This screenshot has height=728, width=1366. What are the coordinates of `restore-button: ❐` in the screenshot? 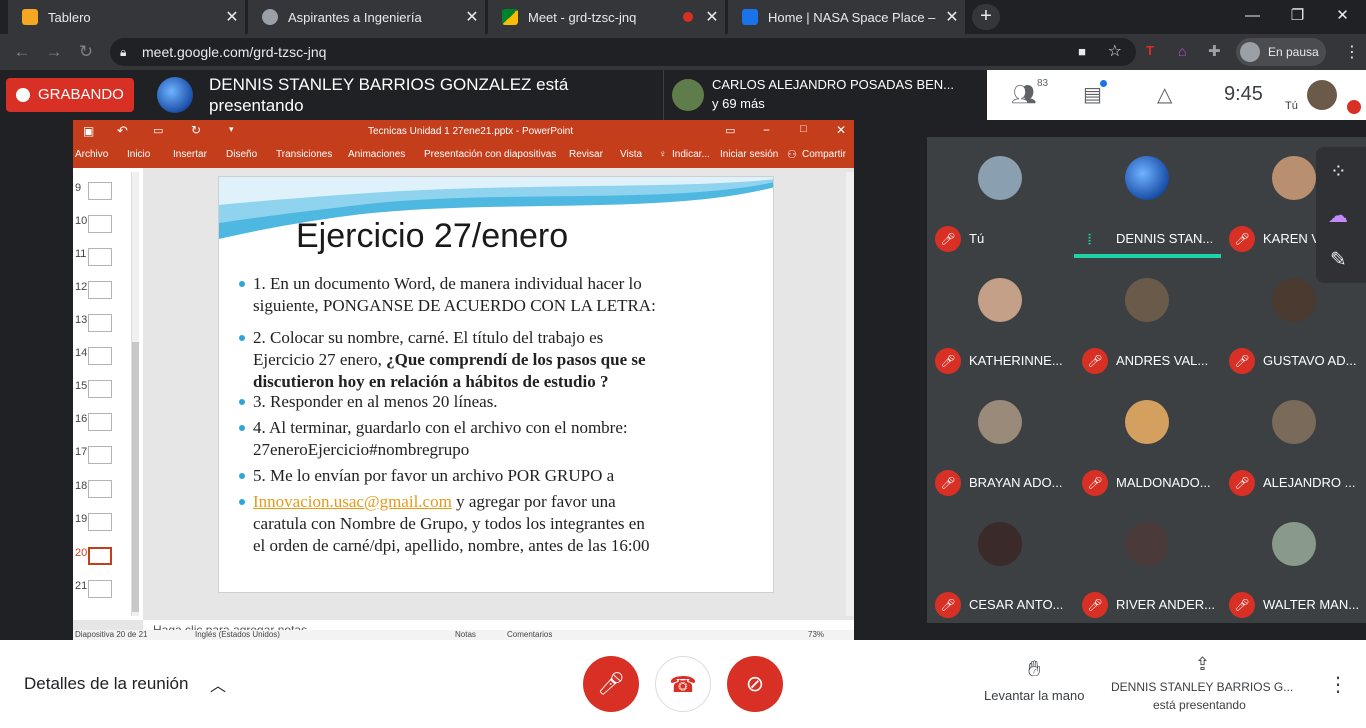 It's located at (1297, 17).